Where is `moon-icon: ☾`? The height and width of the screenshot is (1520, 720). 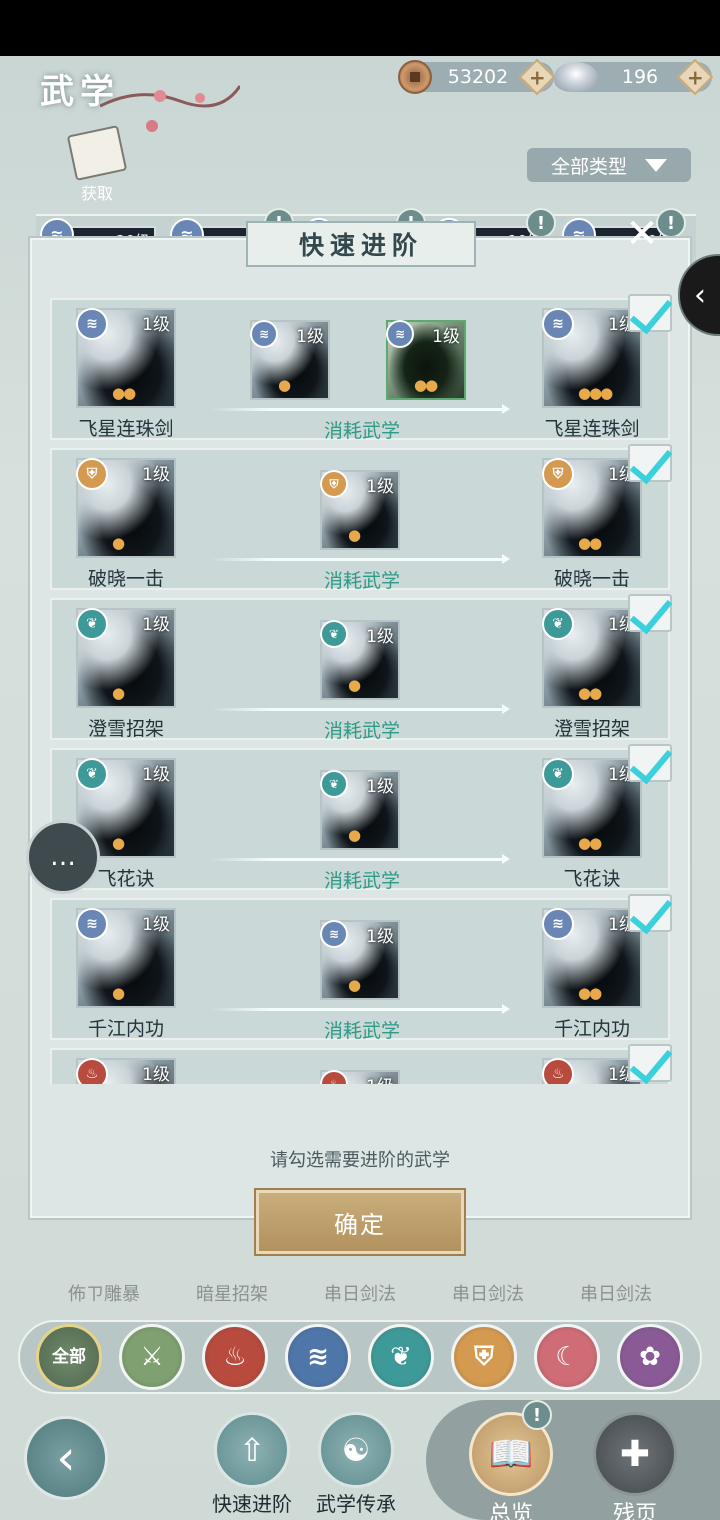
moon-icon: ☾ is located at coordinates (567, 1357).